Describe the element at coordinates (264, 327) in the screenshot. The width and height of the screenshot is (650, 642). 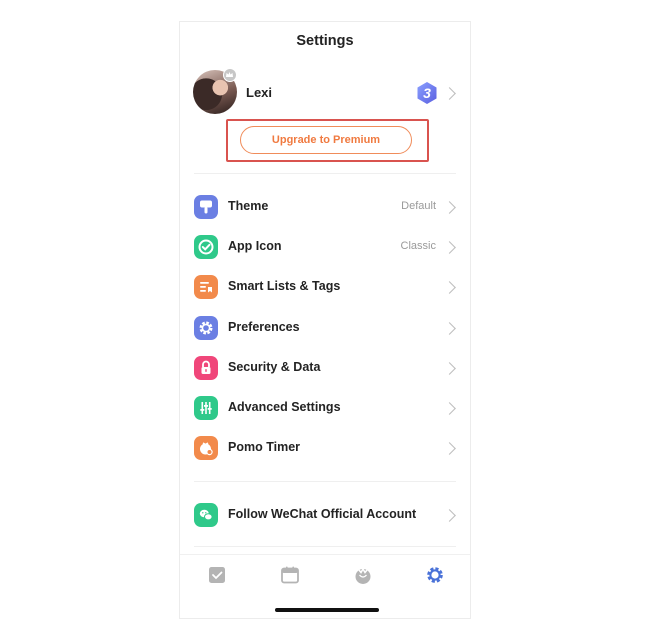
I see `menu-label: Preferences` at that location.